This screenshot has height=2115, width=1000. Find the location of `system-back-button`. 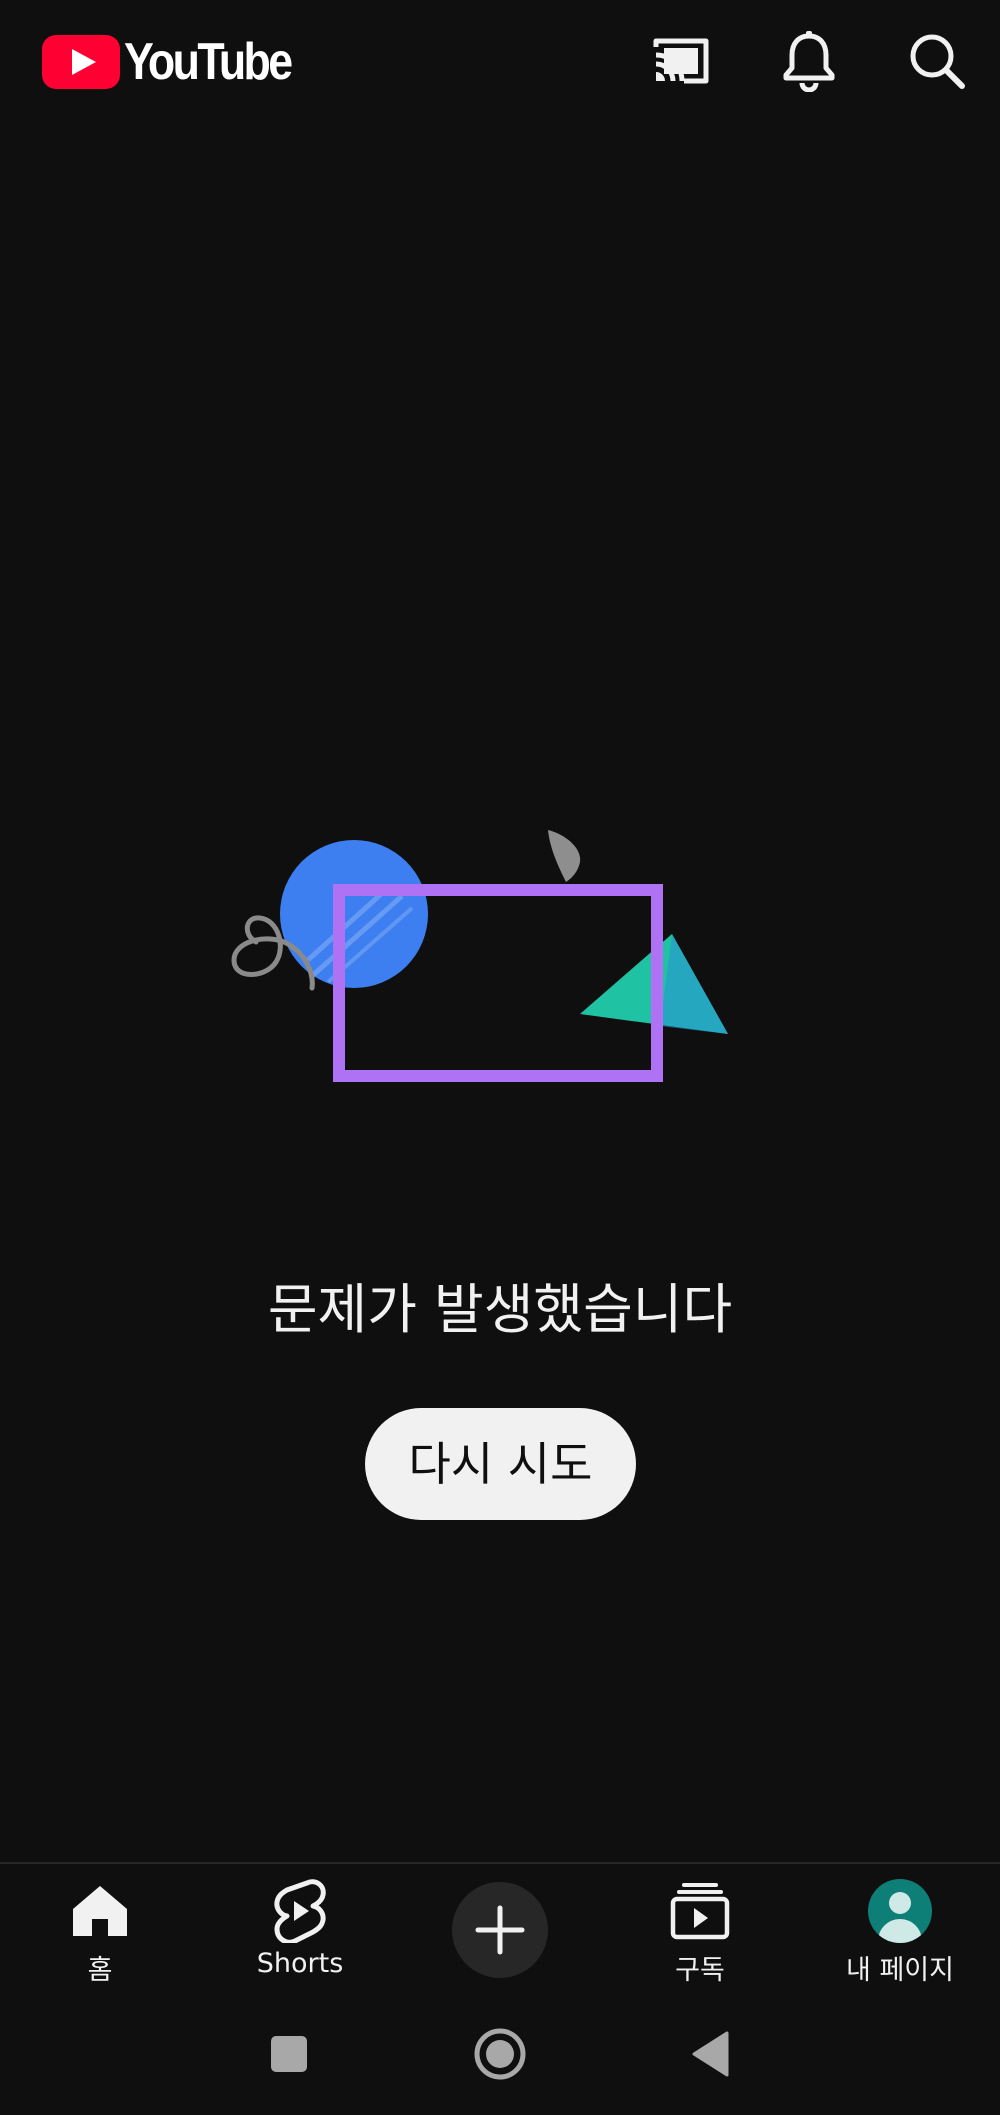

system-back-button is located at coordinates (711, 2054).